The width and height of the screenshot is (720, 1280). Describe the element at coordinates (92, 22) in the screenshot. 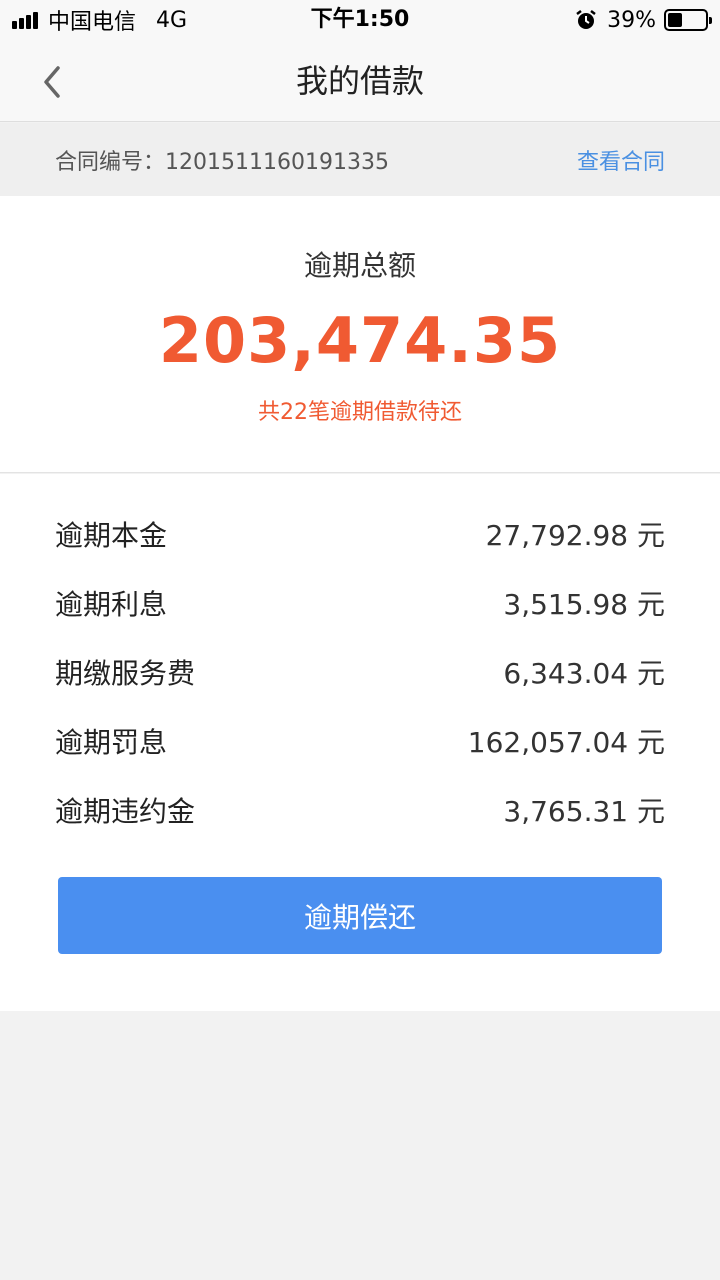

I see `carrier-name: 中国电信` at that location.